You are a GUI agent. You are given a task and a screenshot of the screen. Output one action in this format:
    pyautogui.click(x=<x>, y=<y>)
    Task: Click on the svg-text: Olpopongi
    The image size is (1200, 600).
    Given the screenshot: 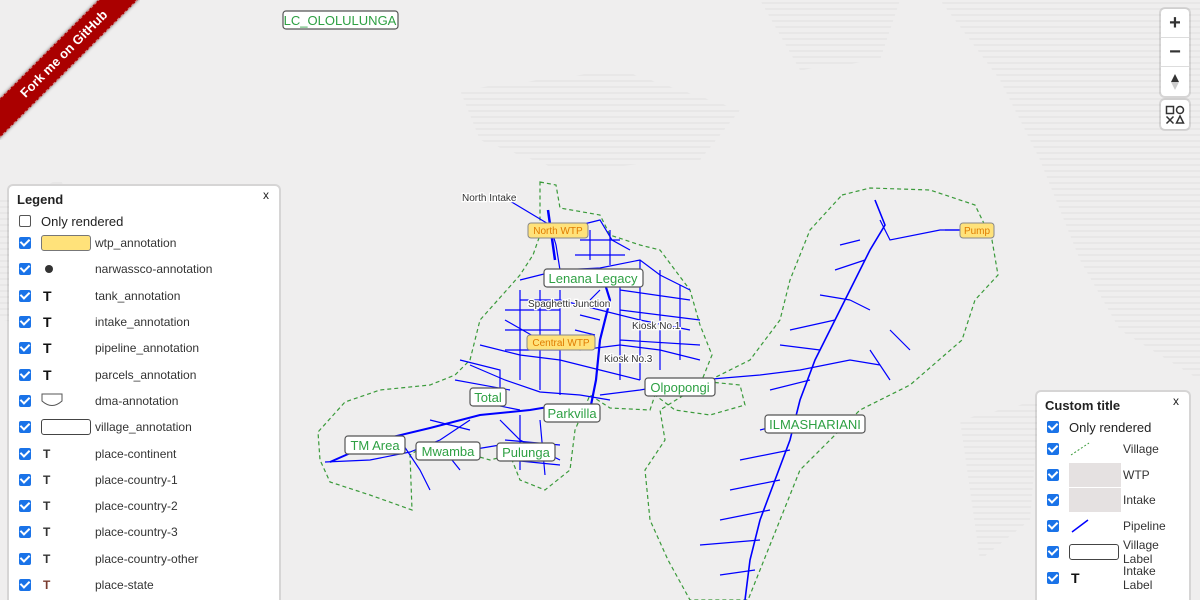 What is the action you would take?
    pyautogui.click(x=679, y=387)
    